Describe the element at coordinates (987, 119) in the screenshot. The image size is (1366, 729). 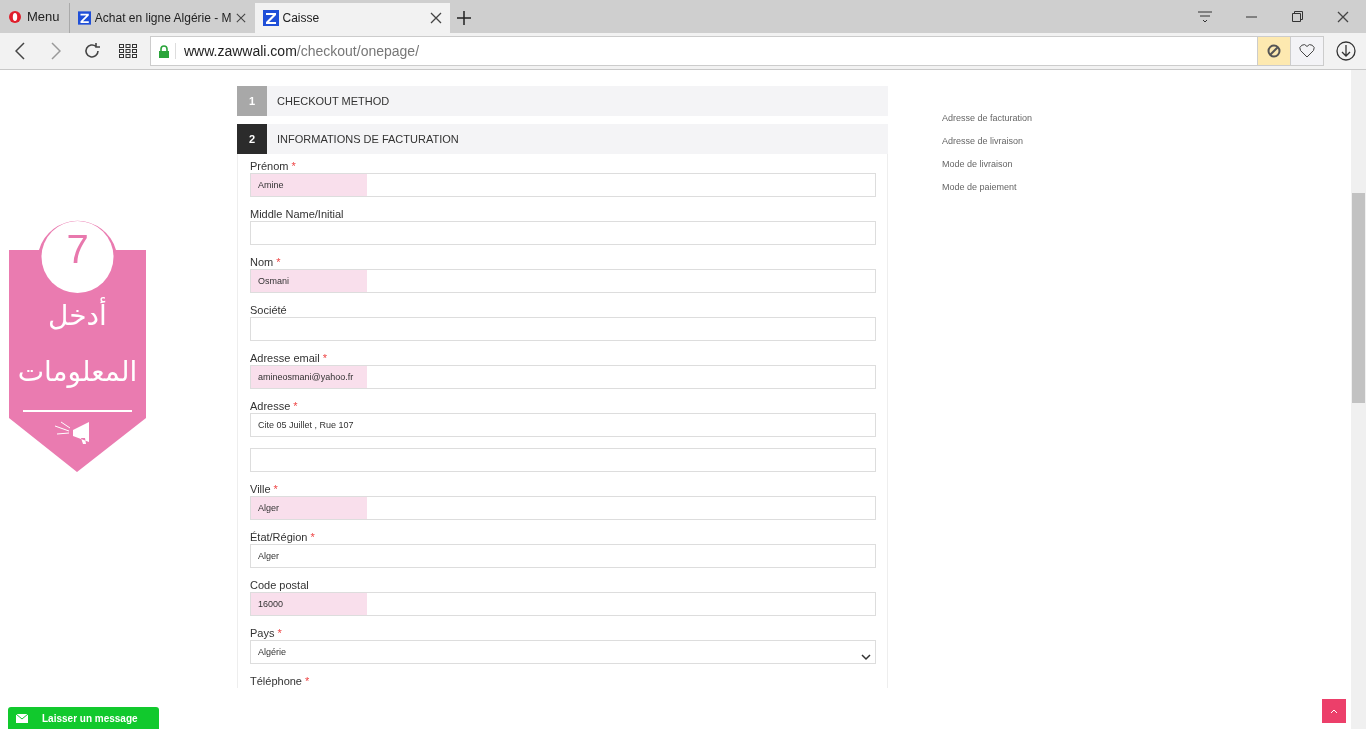
I see `progress-link: Adresse de facturation` at that location.